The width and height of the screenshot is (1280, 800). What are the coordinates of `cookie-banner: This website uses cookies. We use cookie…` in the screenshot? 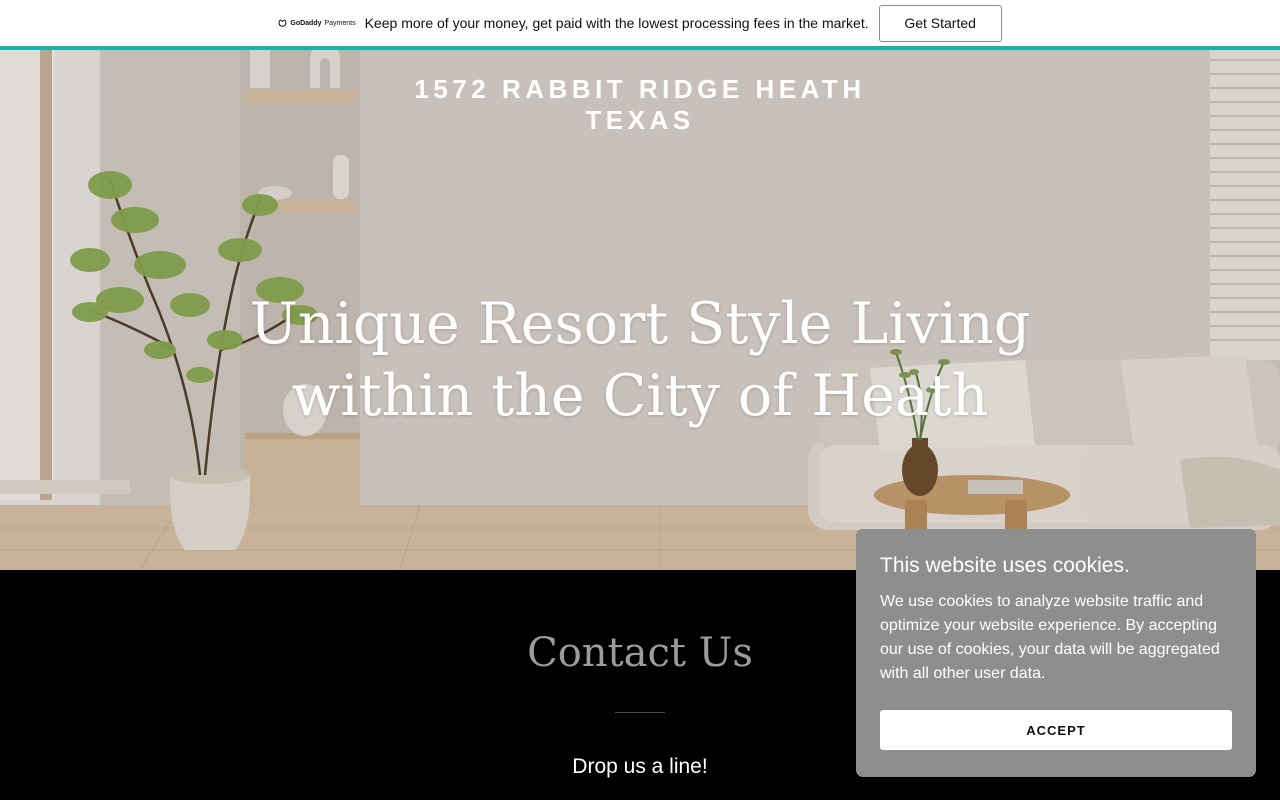 It's located at (1056, 653).